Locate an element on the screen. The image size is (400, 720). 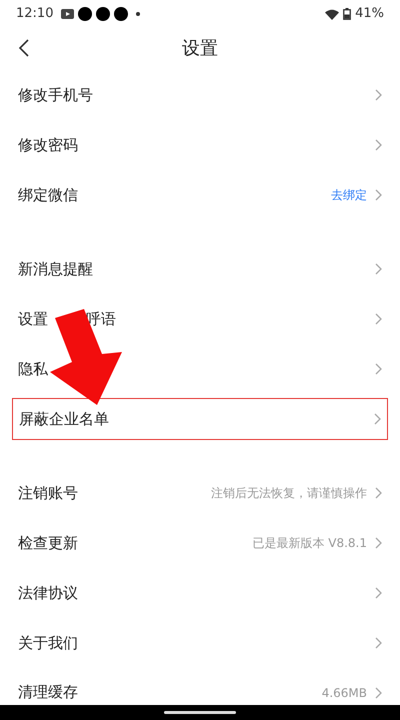
settings-row: 修改密码 is located at coordinates (200, 145).